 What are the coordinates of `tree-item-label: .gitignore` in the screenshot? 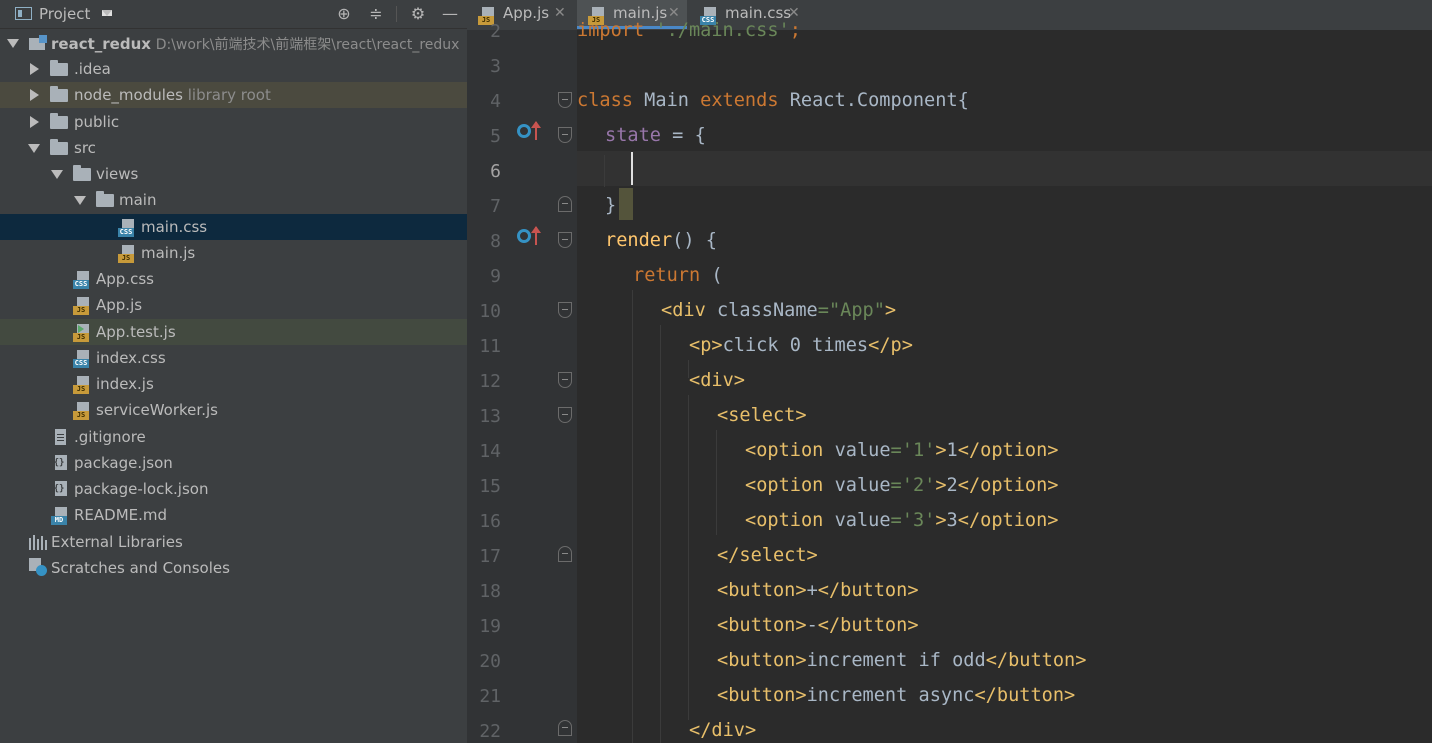 It's located at (110, 437).